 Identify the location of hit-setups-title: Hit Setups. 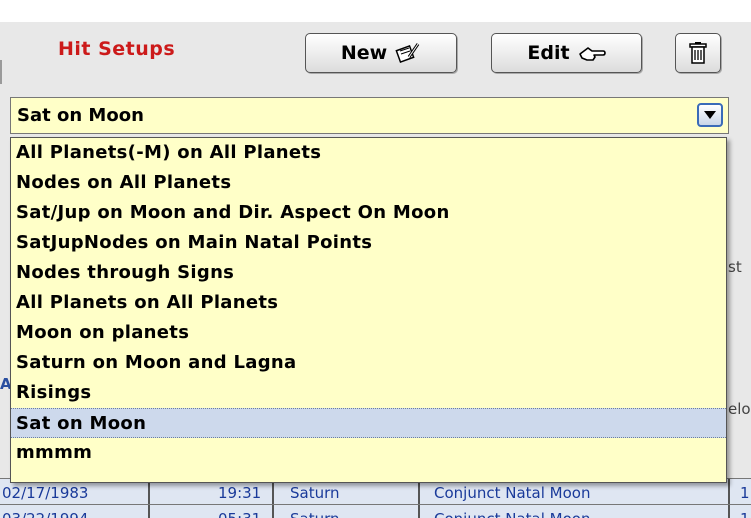
(117, 49).